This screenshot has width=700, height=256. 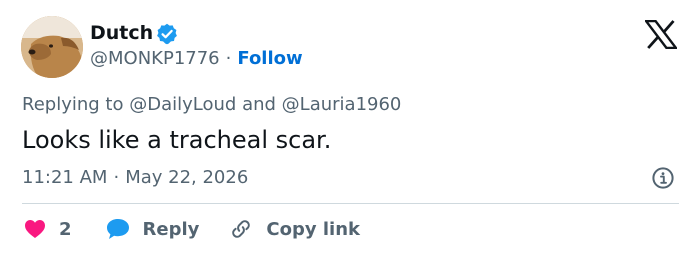 What do you see at coordinates (182, 104) in the screenshot?
I see `mention-dailyloud: @DailyLoud` at bounding box center [182, 104].